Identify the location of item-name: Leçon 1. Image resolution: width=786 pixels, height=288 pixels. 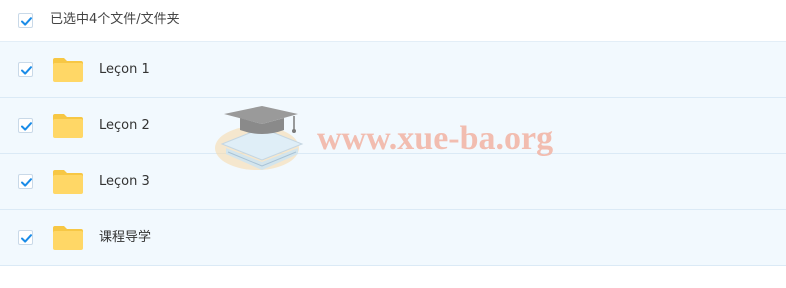
(124, 70).